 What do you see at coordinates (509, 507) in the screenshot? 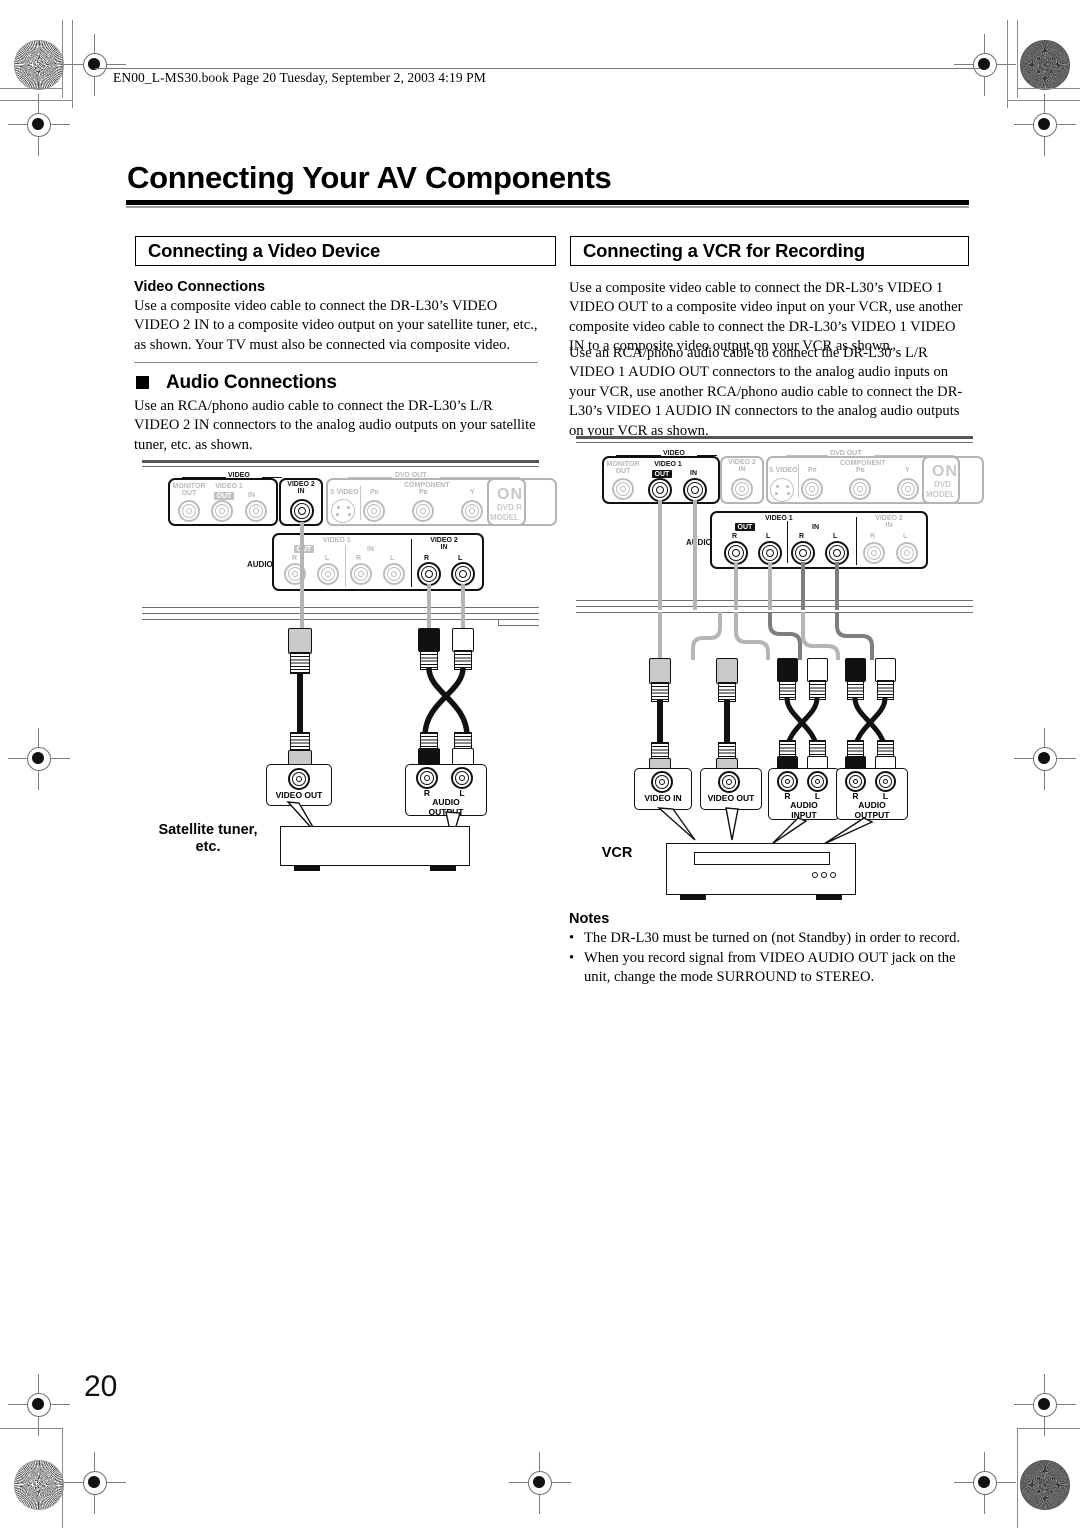
I see `brand-line2-left: DVD R` at bounding box center [509, 507].